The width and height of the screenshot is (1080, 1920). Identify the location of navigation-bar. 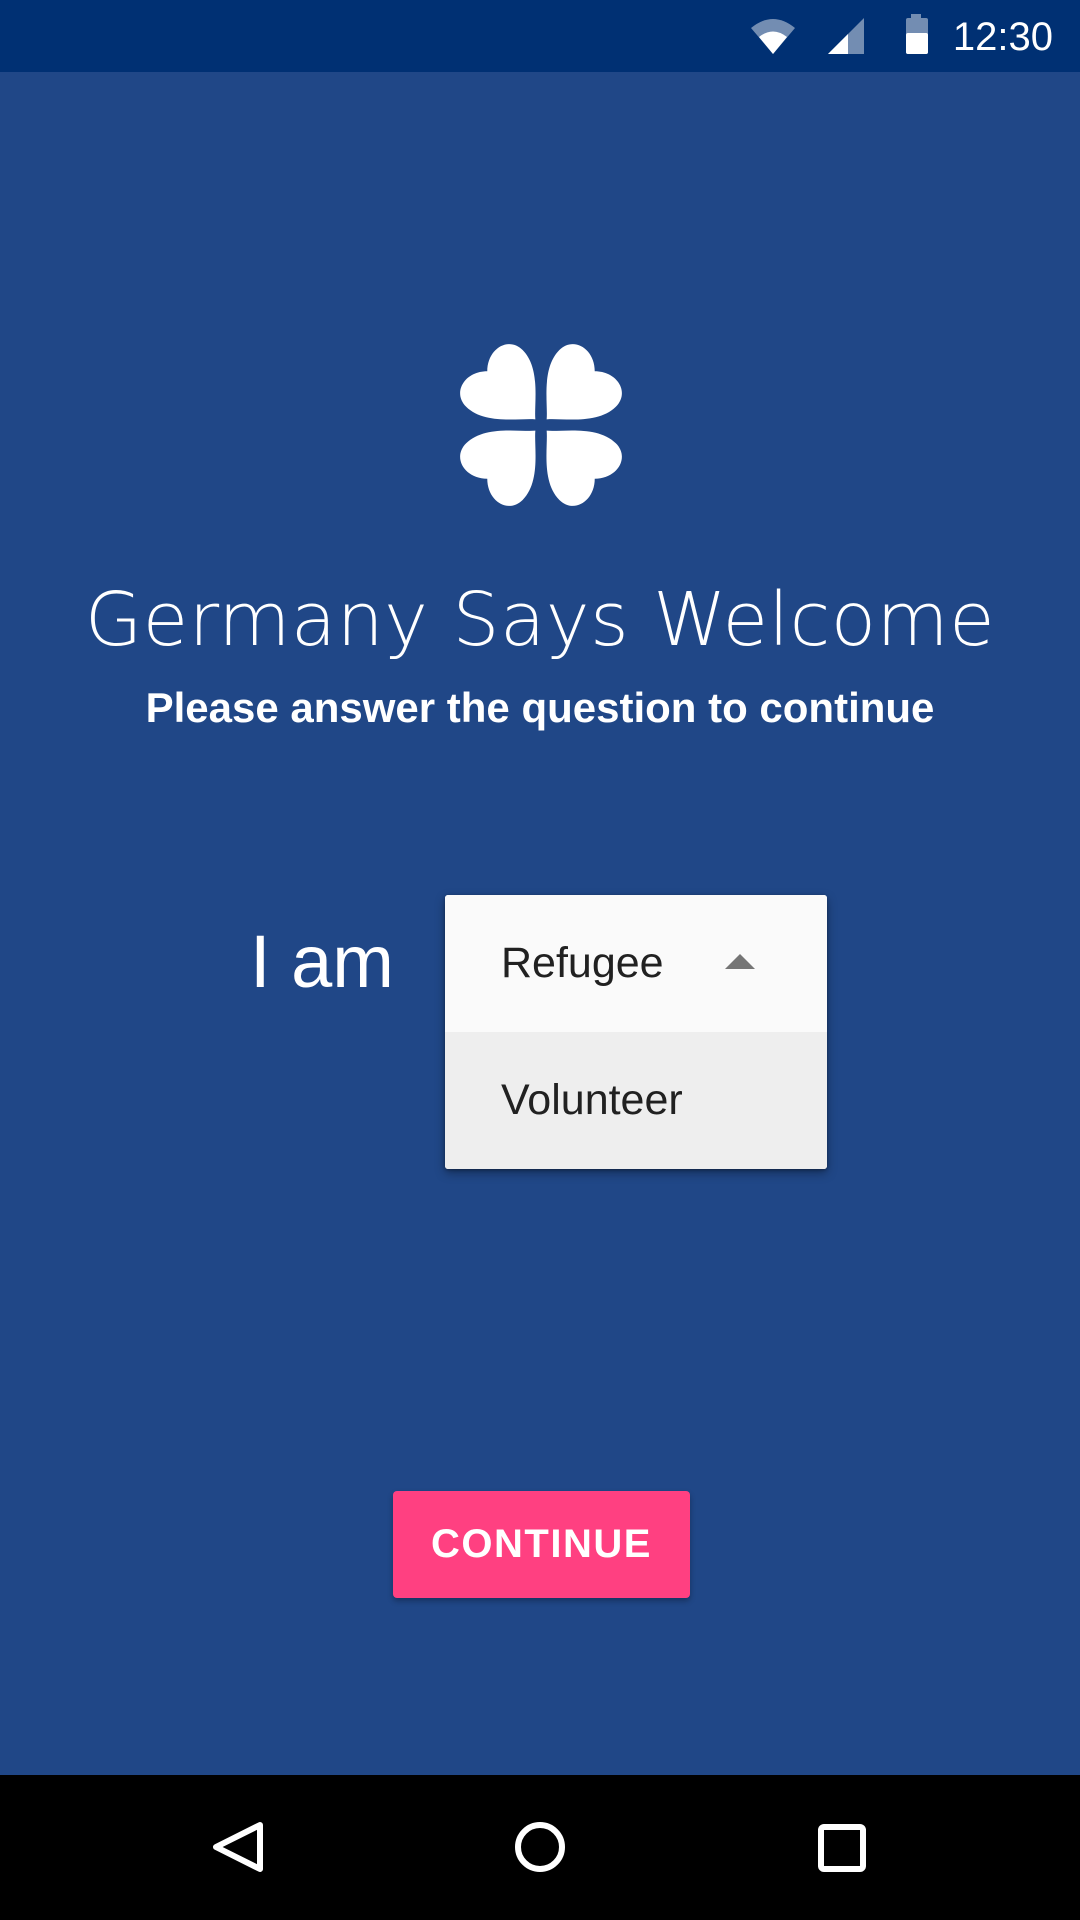
(540, 1847).